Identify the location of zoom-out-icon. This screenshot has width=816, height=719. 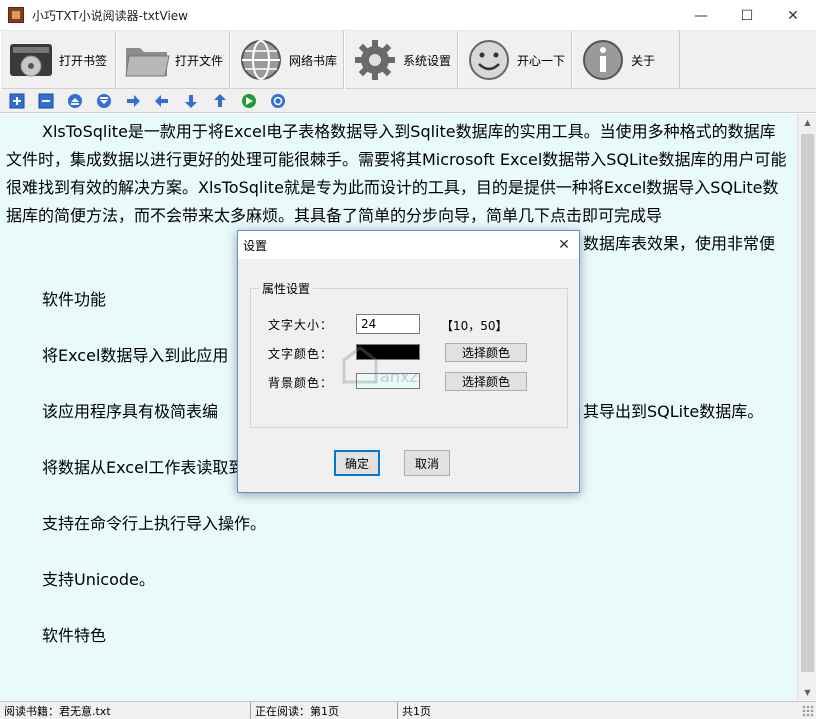
(46, 101).